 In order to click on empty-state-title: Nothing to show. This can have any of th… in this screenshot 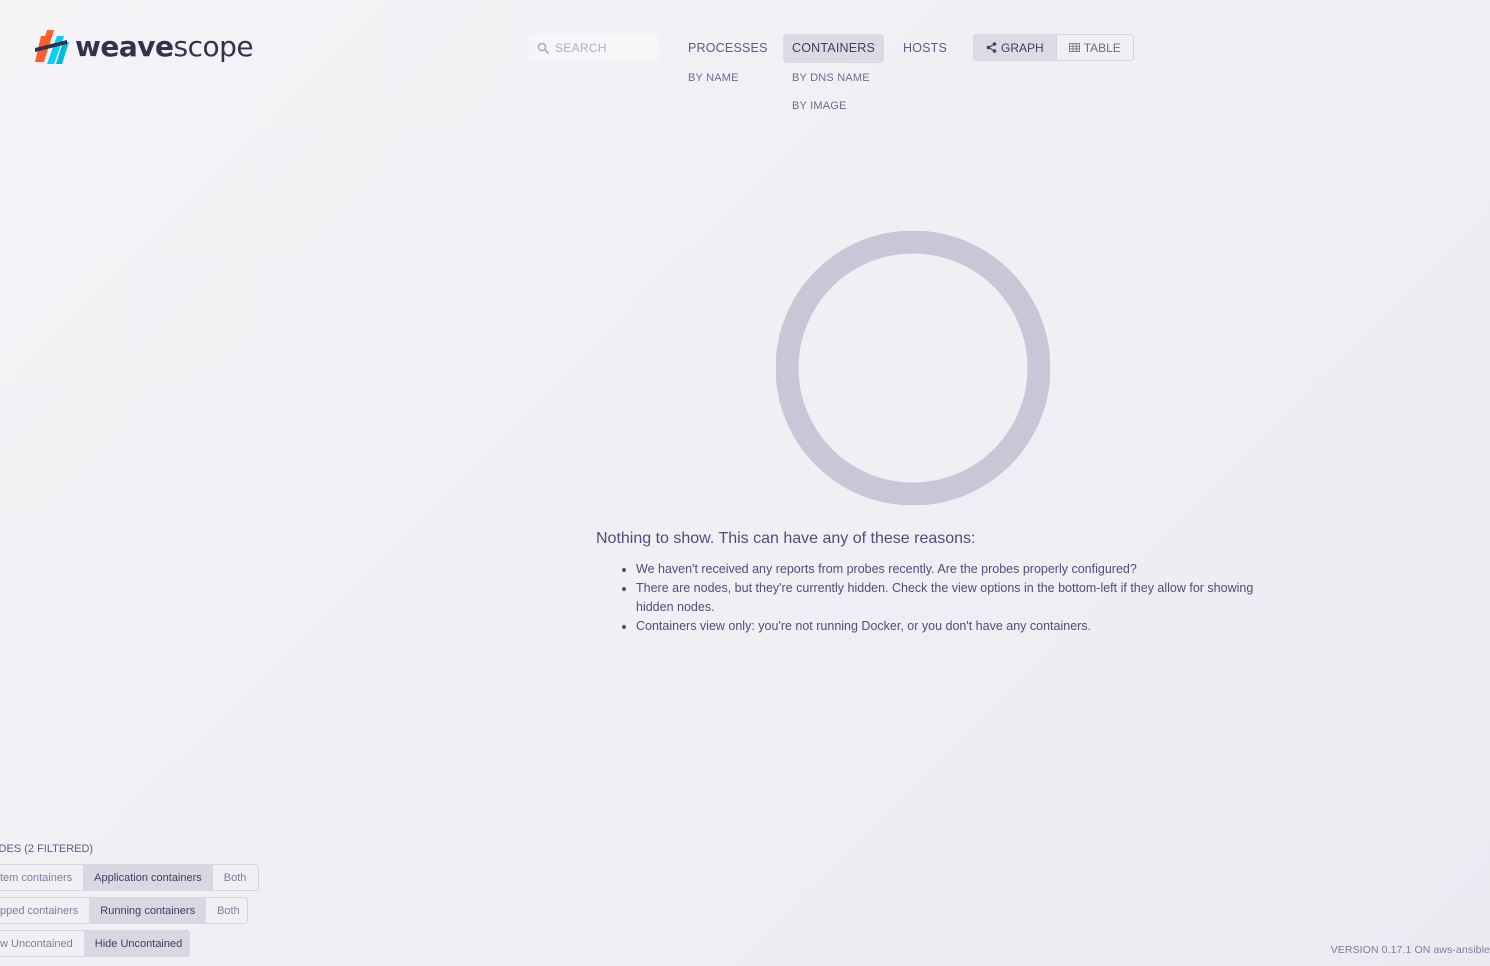, I will do `click(786, 538)`.